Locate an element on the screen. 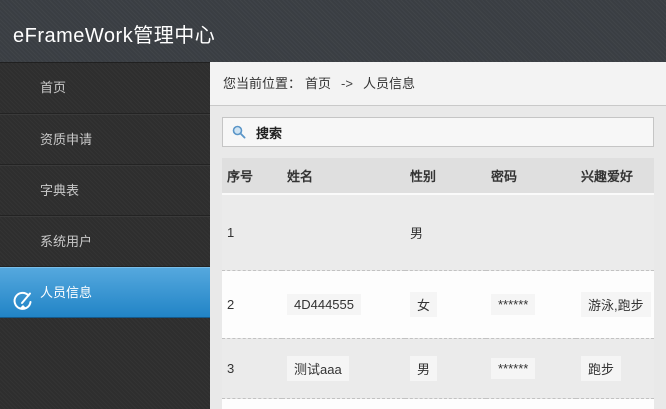 The image size is (666, 409). sidebar-item-label: 人员信息 is located at coordinates (66, 292).